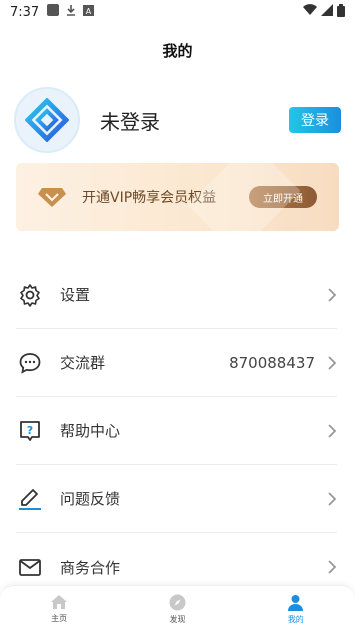  I want to click on menu-item-label: 设置, so click(75, 295).